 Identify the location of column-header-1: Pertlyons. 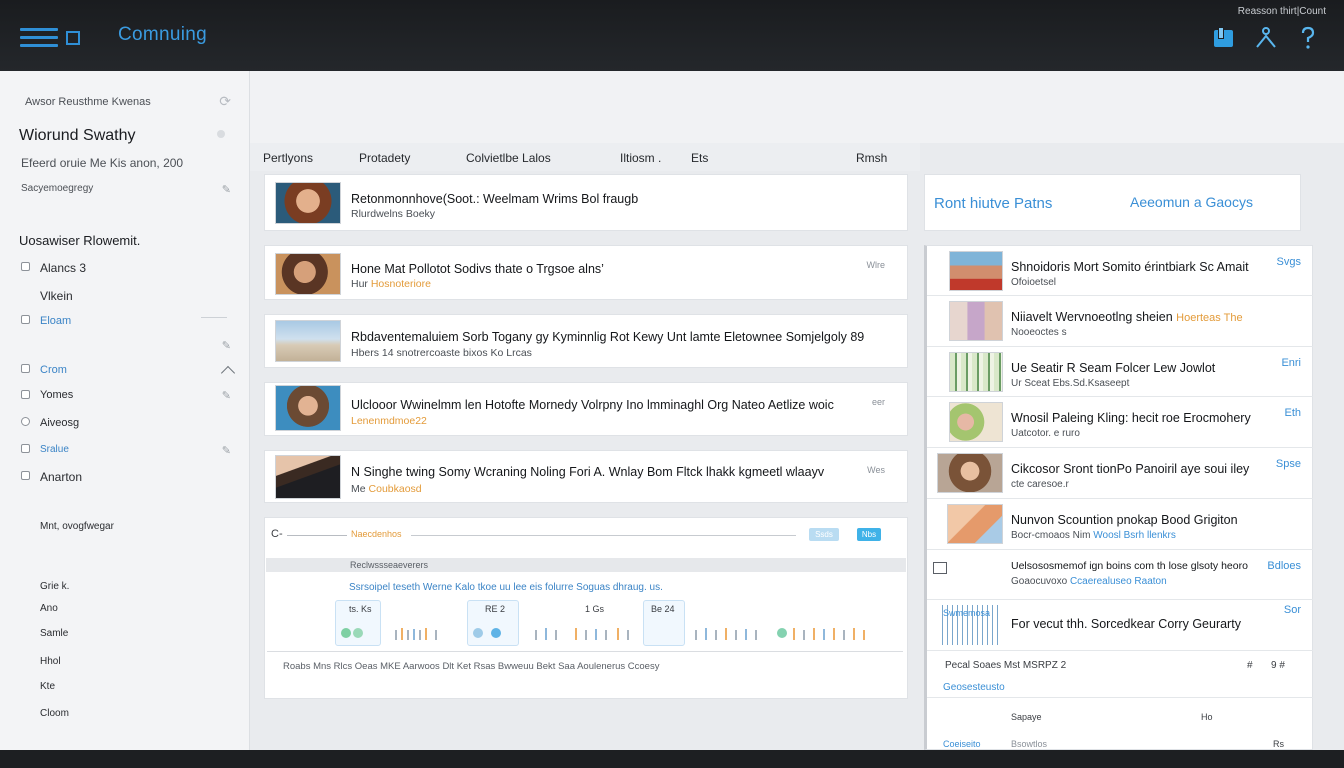
(288, 158).